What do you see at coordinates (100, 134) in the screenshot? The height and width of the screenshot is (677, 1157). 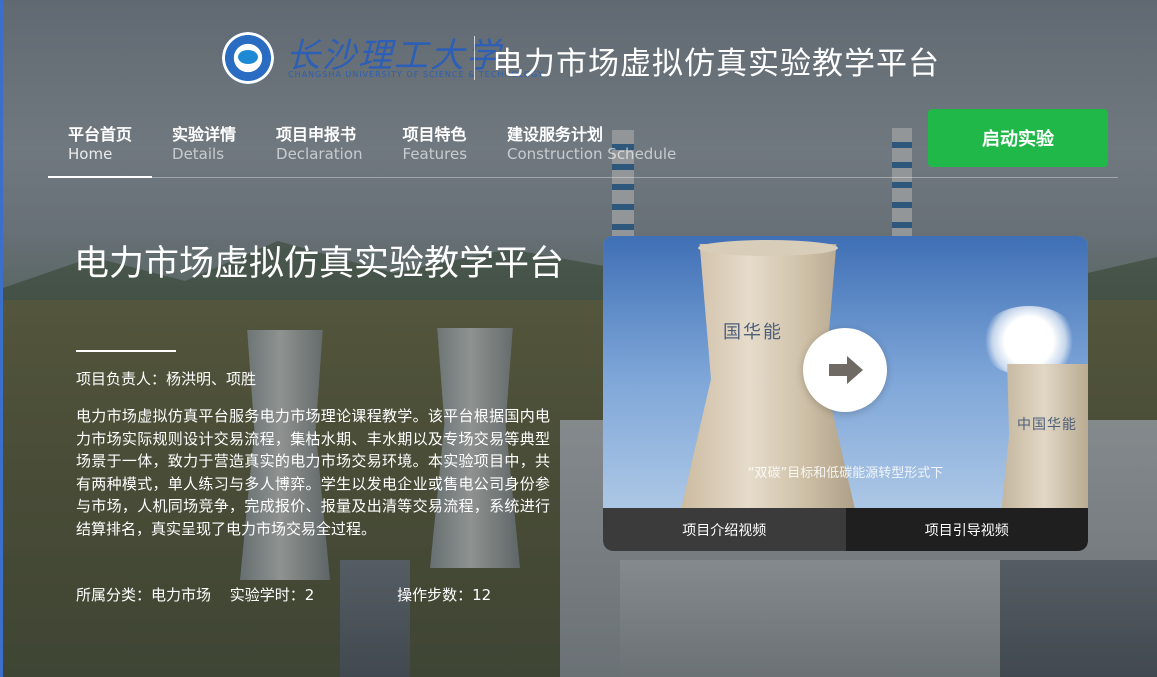 I see `nav-item-label: 平台首页` at bounding box center [100, 134].